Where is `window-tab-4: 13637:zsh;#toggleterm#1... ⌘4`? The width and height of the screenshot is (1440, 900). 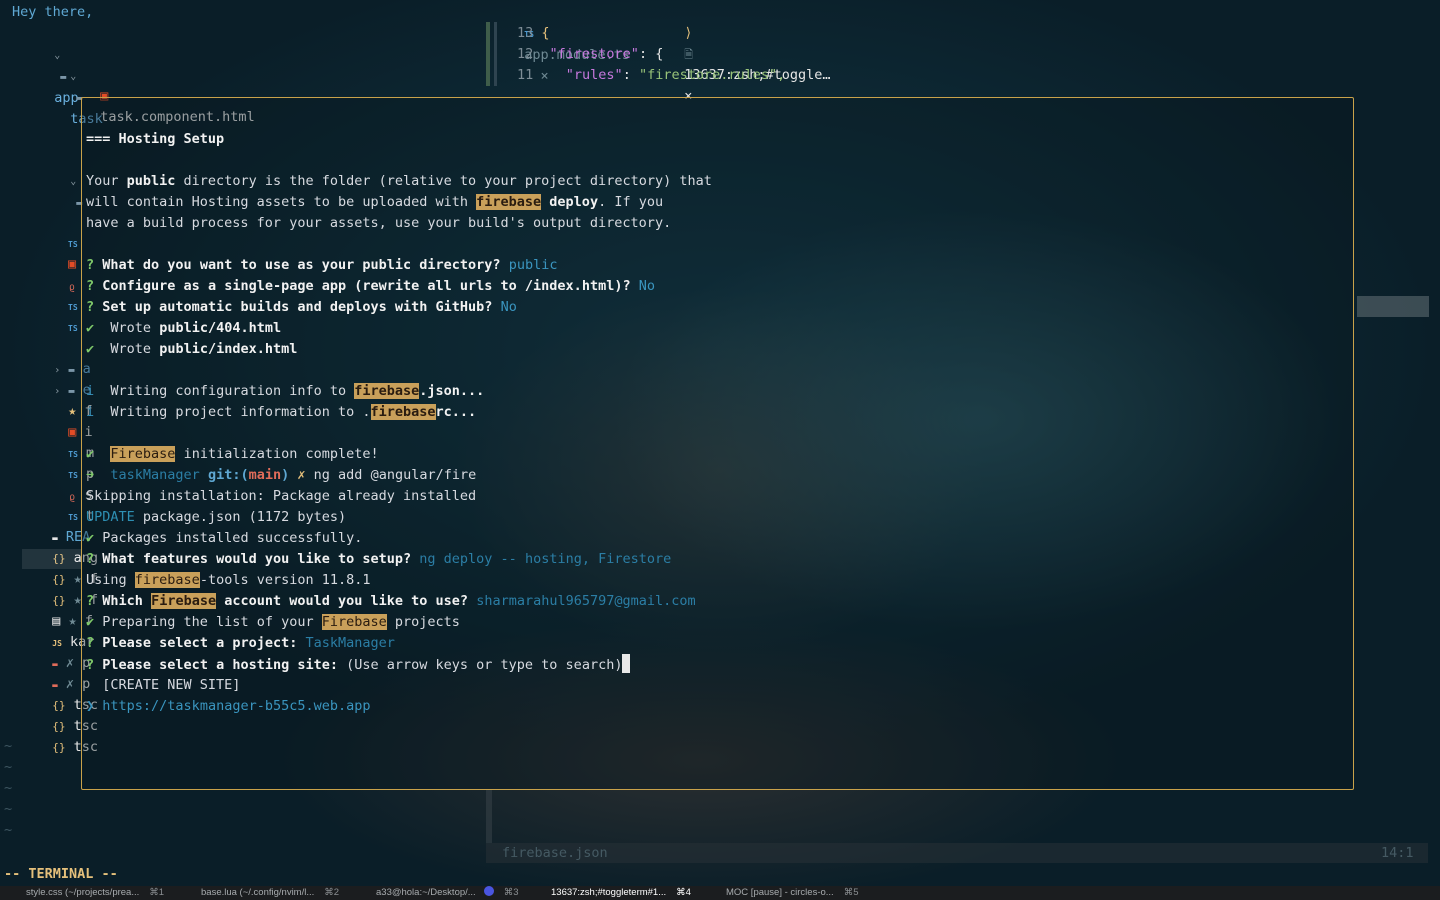 window-tab-4: 13637:zsh;#toggleterm#1... ⌘4 is located at coordinates (621, 893).